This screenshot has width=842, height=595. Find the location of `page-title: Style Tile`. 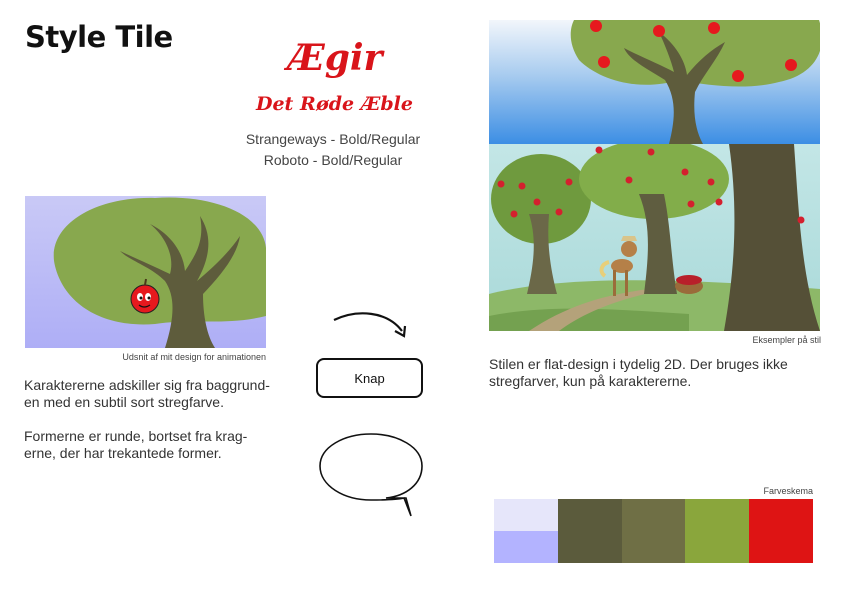

page-title: Style Tile is located at coordinates (99, 37).